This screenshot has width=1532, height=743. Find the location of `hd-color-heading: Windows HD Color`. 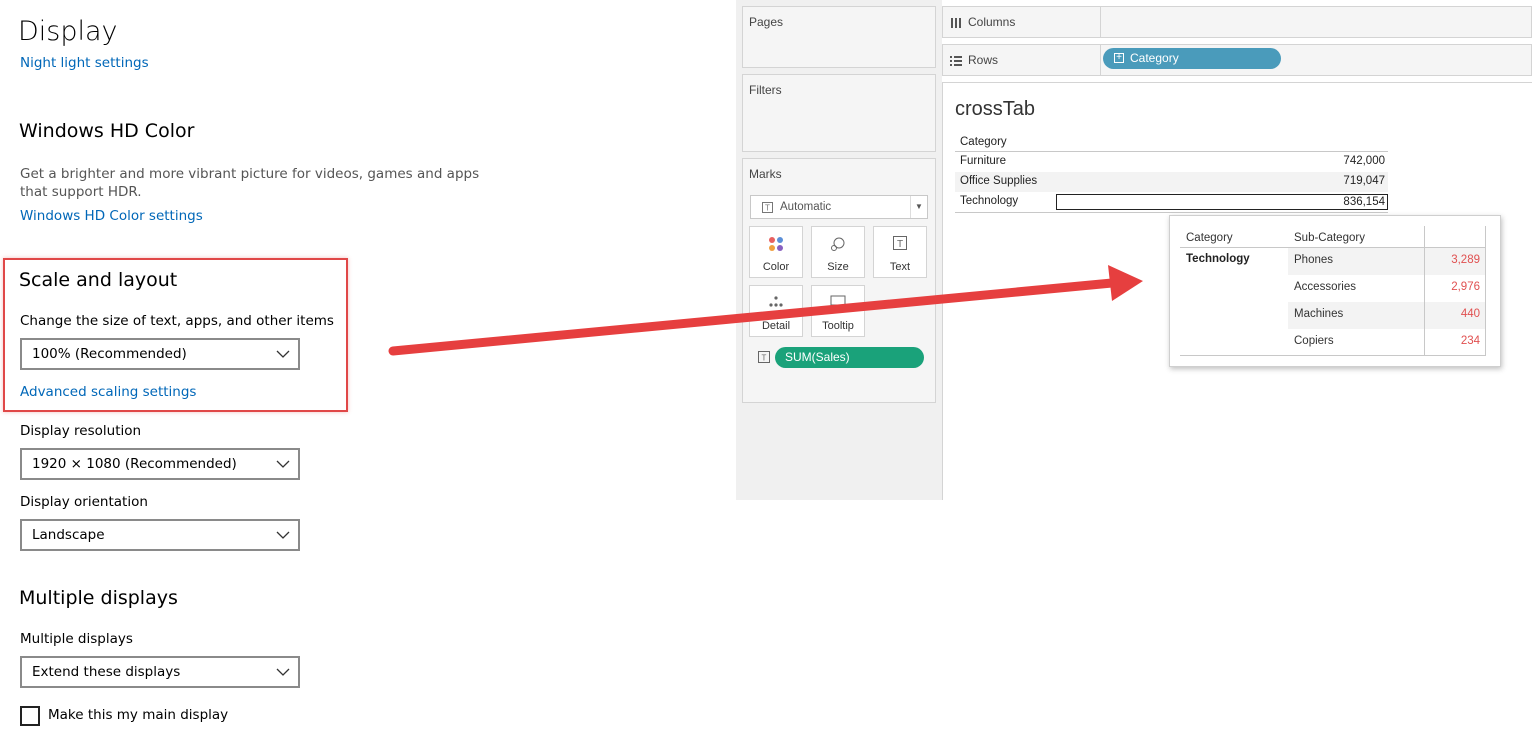

hd-color-heading: Windows HD Color is located at coordinates (107, 131).